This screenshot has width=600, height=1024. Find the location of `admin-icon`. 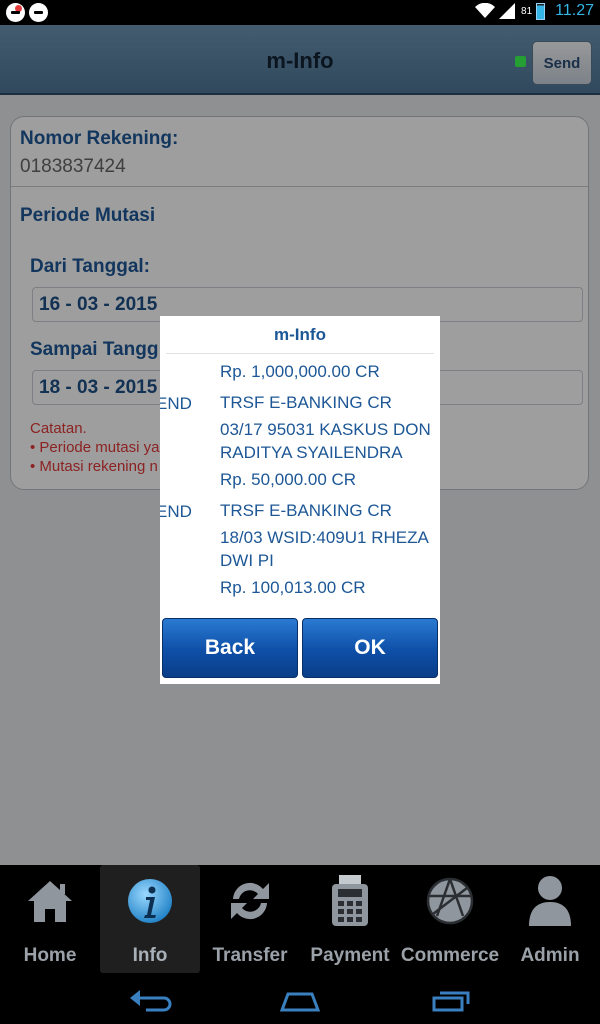

admin-icon is located at coordinates (550, 901).